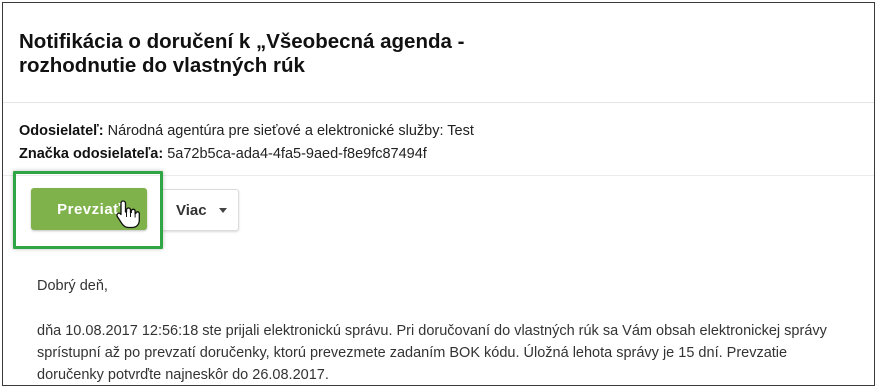 The width and height of the screenshot is (879, 390). Describe the element at coordinates (91, 154) in the screenshot. I see `sender-reference-label: Značka odosielateľa:` at that location.